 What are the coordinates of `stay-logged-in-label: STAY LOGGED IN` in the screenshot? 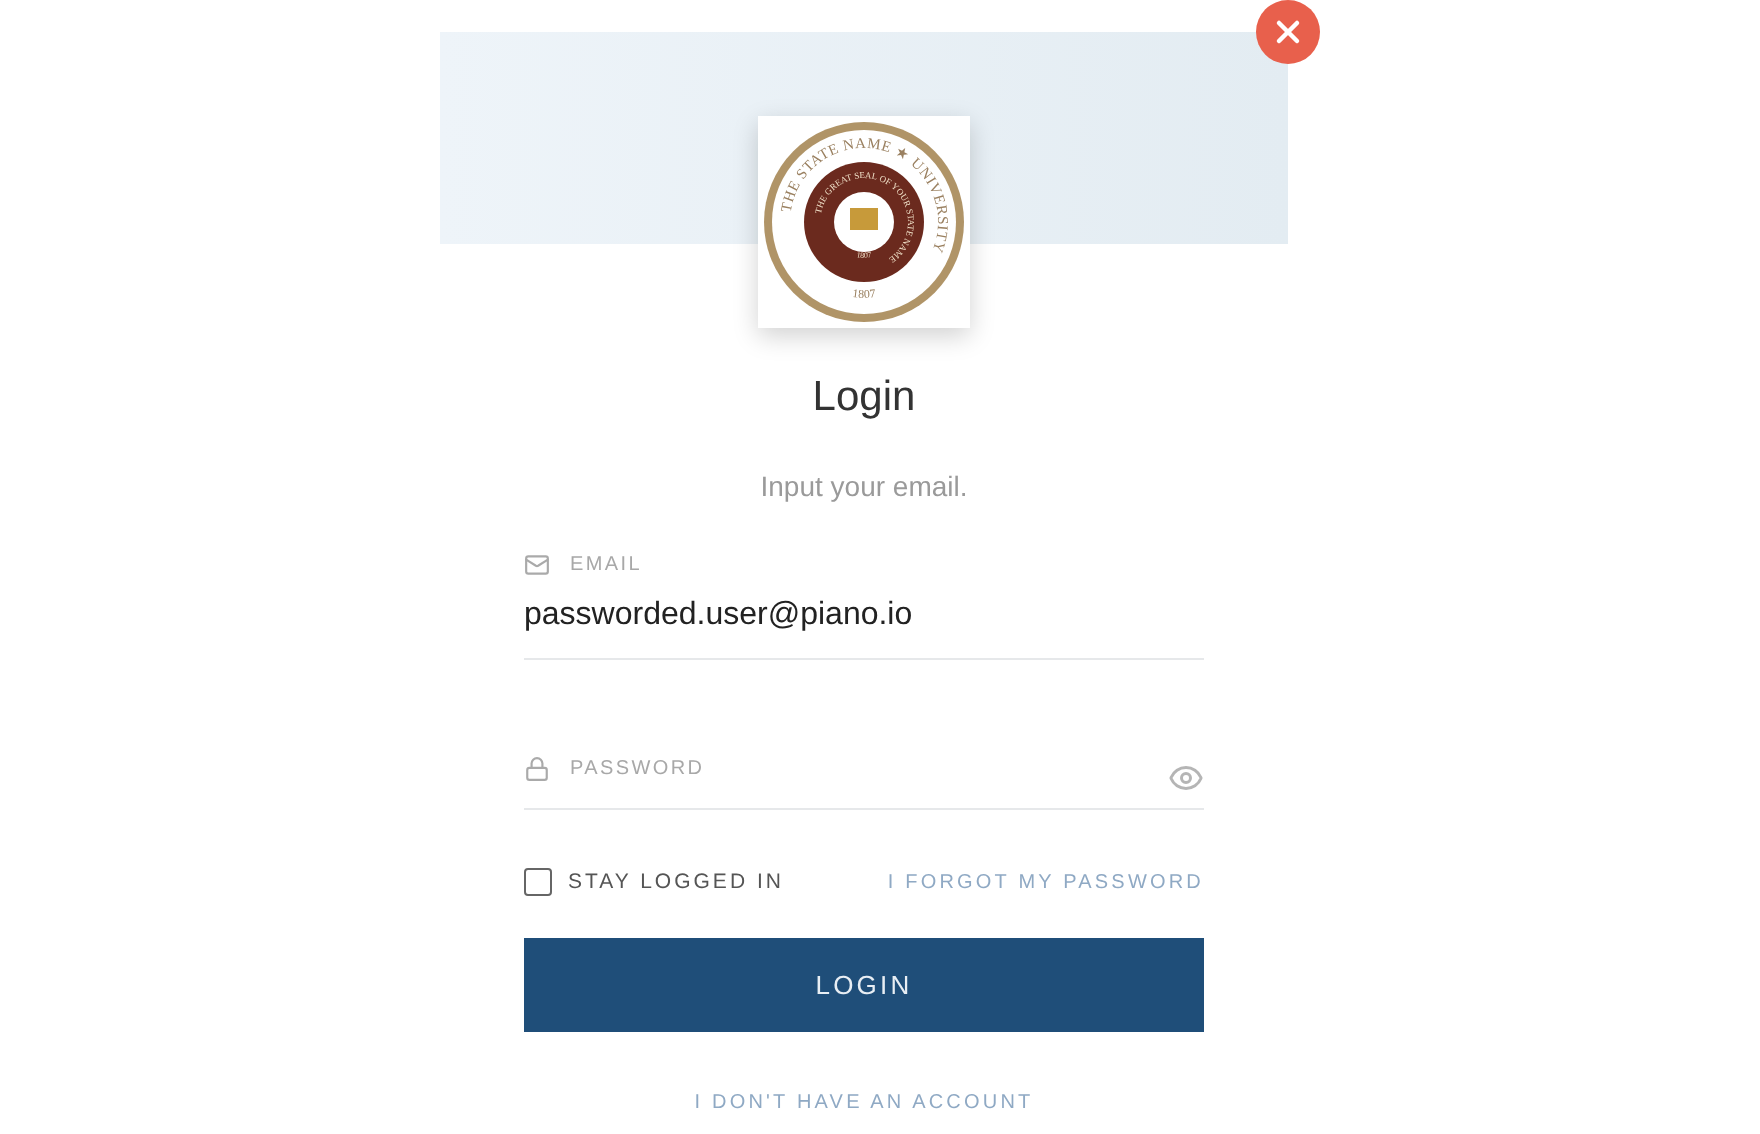 It's located at (676, 882).